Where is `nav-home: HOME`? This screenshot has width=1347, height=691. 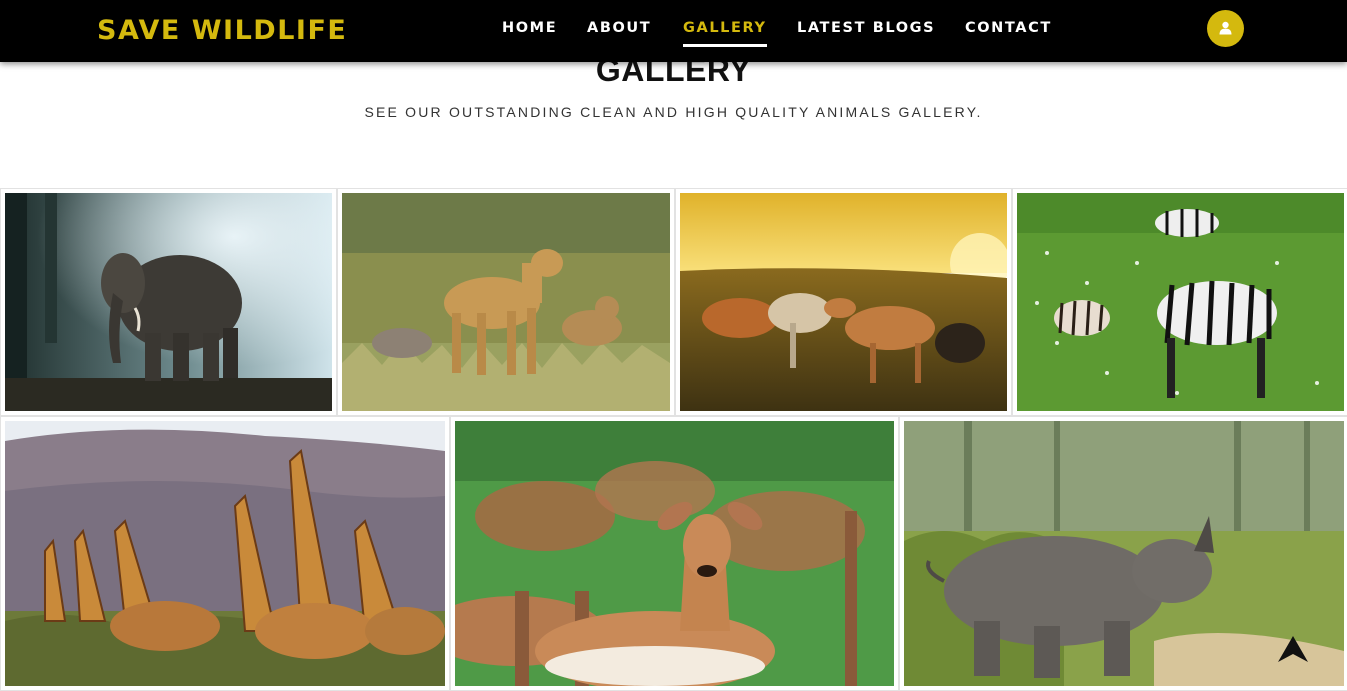
nav-home: HOME is located at coordinates (529, 32).